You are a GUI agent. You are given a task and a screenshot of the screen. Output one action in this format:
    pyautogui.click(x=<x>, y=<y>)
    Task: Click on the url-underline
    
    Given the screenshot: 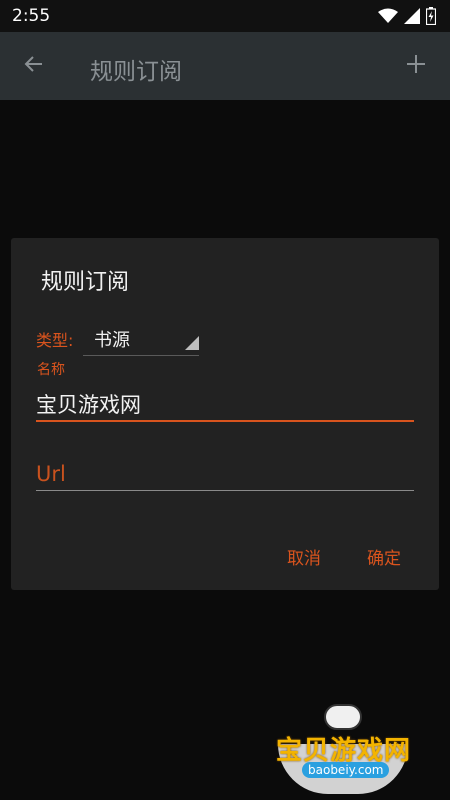 What is the action you would take?
    pyautogui.click(x=225, y=490)
    